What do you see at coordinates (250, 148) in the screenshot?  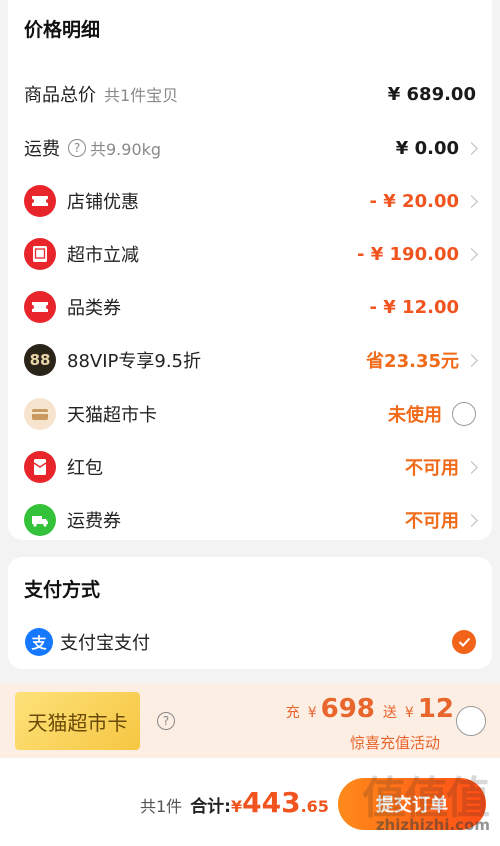 I see `shipping-row: 运费 ? 共9.90kg ¥ 0.00` at bounding box center [250, 148].